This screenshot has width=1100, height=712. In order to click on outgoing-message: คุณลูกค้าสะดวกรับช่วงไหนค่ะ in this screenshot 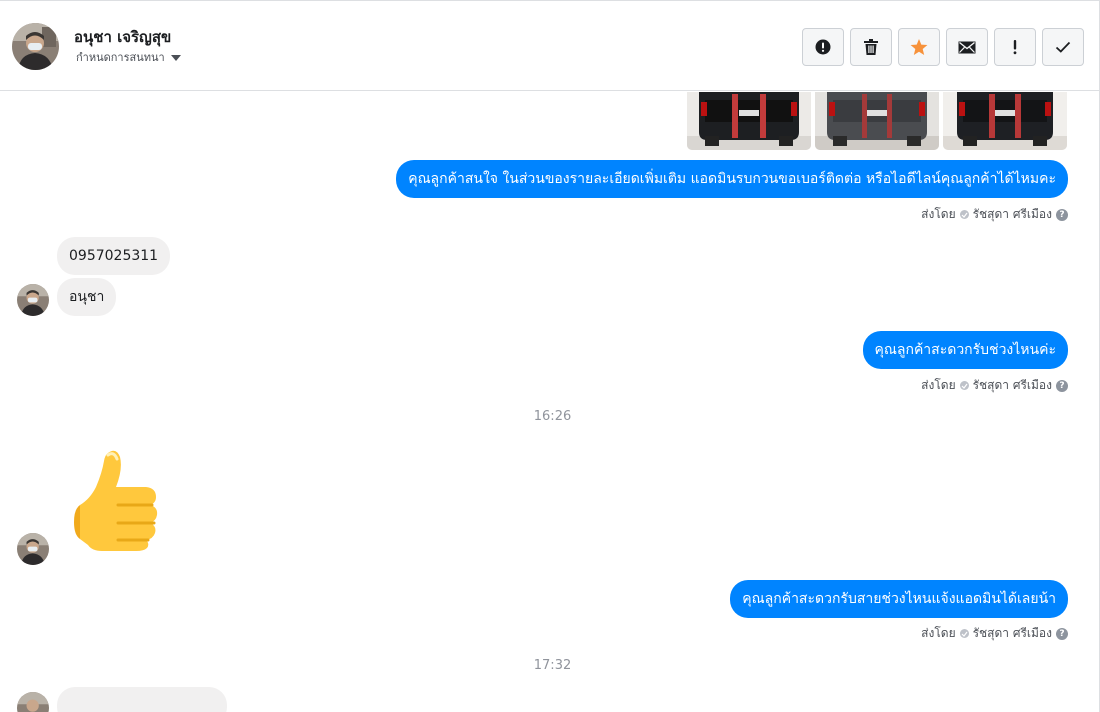, I will do `click(965, 350)`.